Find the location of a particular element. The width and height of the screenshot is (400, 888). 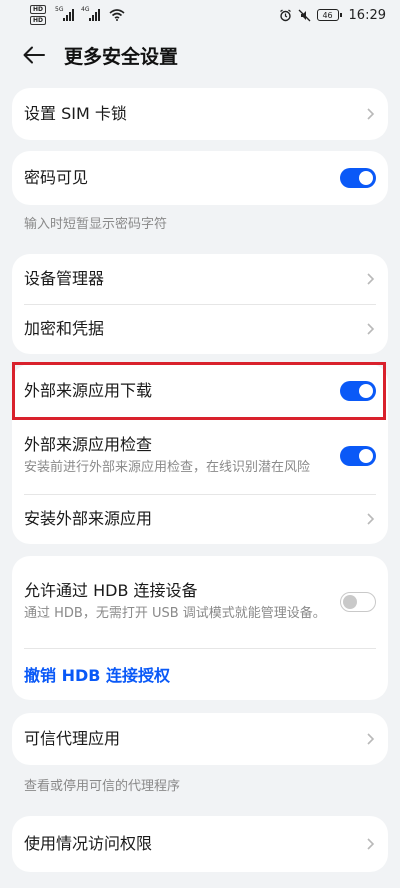

external-download-label: 外部来源应用下载 is located at coordinates (88, 390).